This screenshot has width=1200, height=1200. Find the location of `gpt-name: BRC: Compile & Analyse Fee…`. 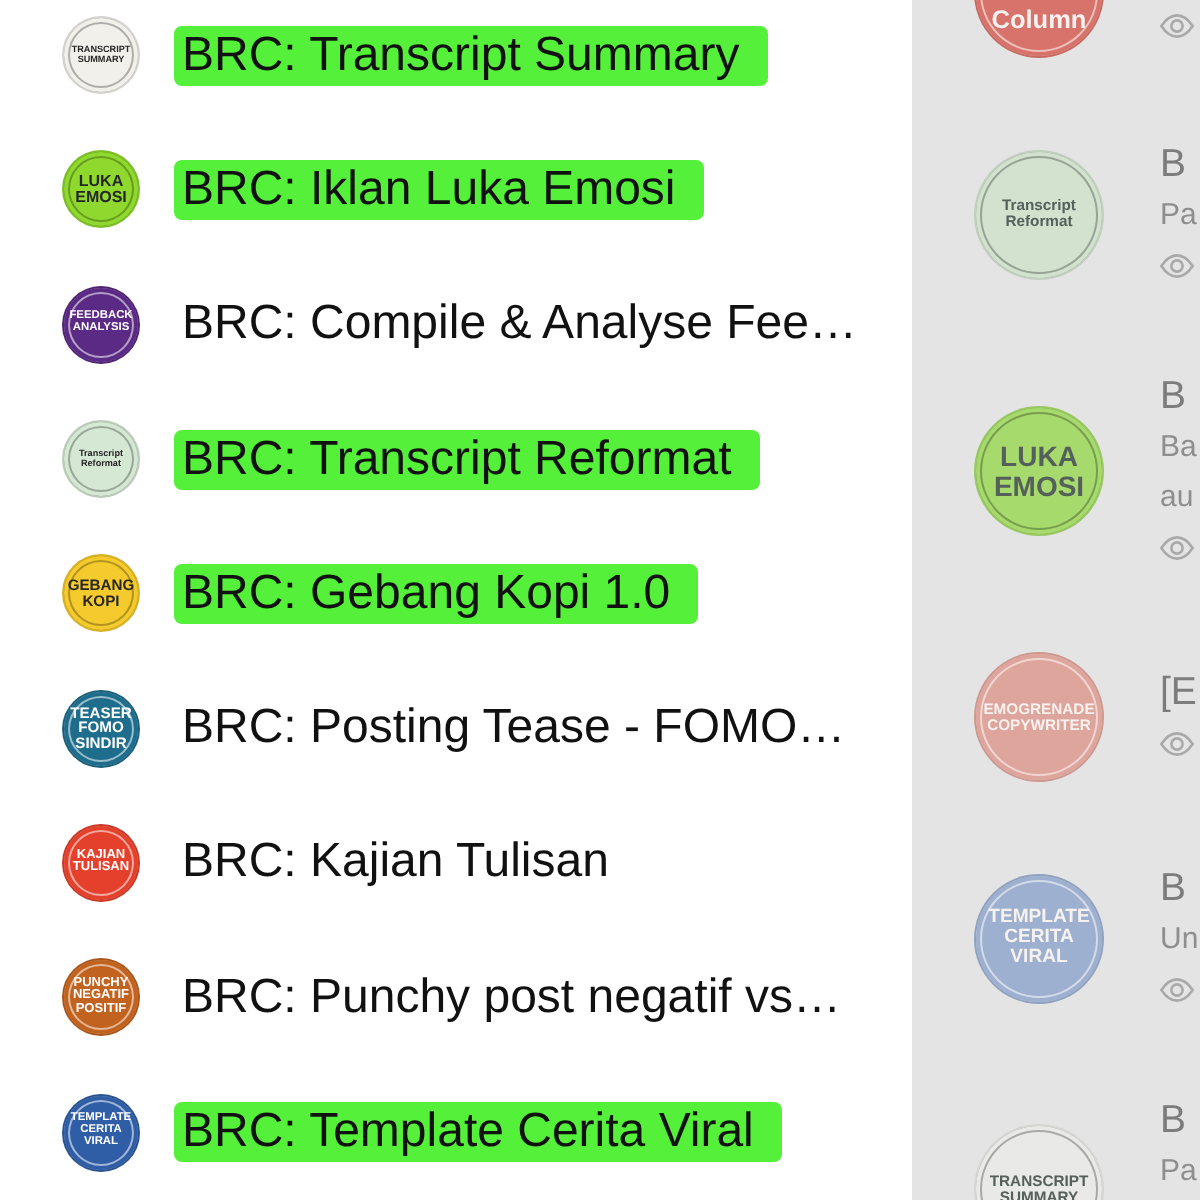

gpt-name: BRC: Compile & Analyse Fee… is located at coordinates (529, 324).